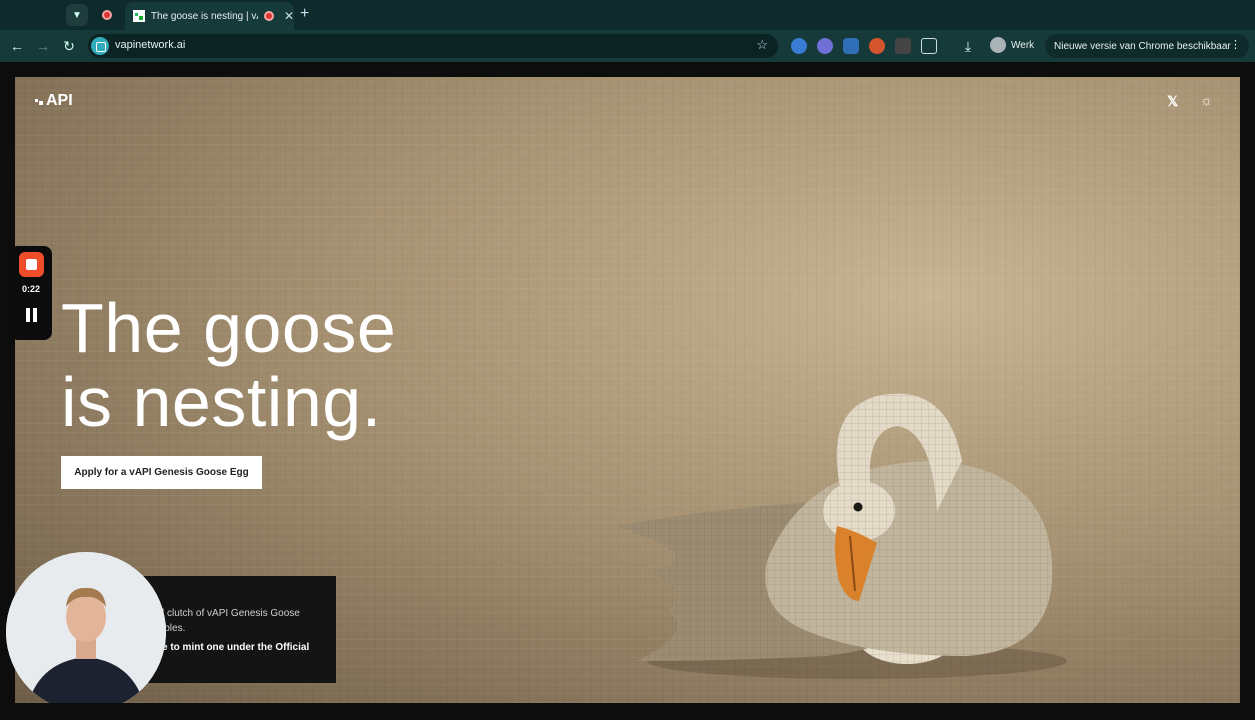  Describe the element at coordinates (929, 46) in the screenshot. I see `extensions-puzzle-icon` at that location.